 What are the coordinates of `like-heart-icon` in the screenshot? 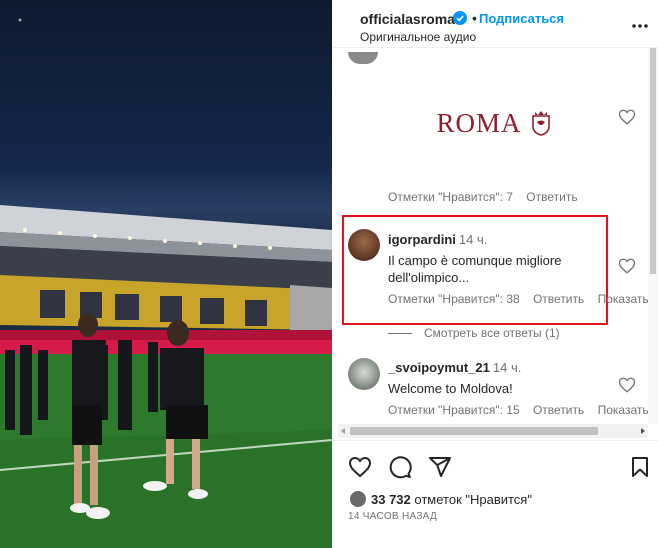 It's located at (360, 467).